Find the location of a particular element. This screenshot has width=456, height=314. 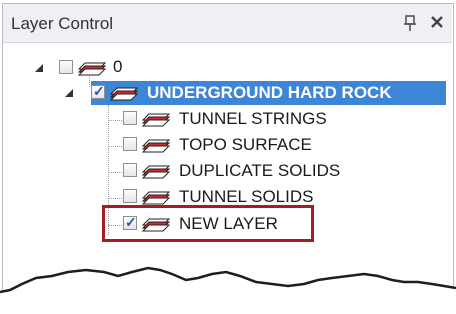

tree-label-group: UNDERGROUND HARD ROCK is located at coordinates (269, 93).